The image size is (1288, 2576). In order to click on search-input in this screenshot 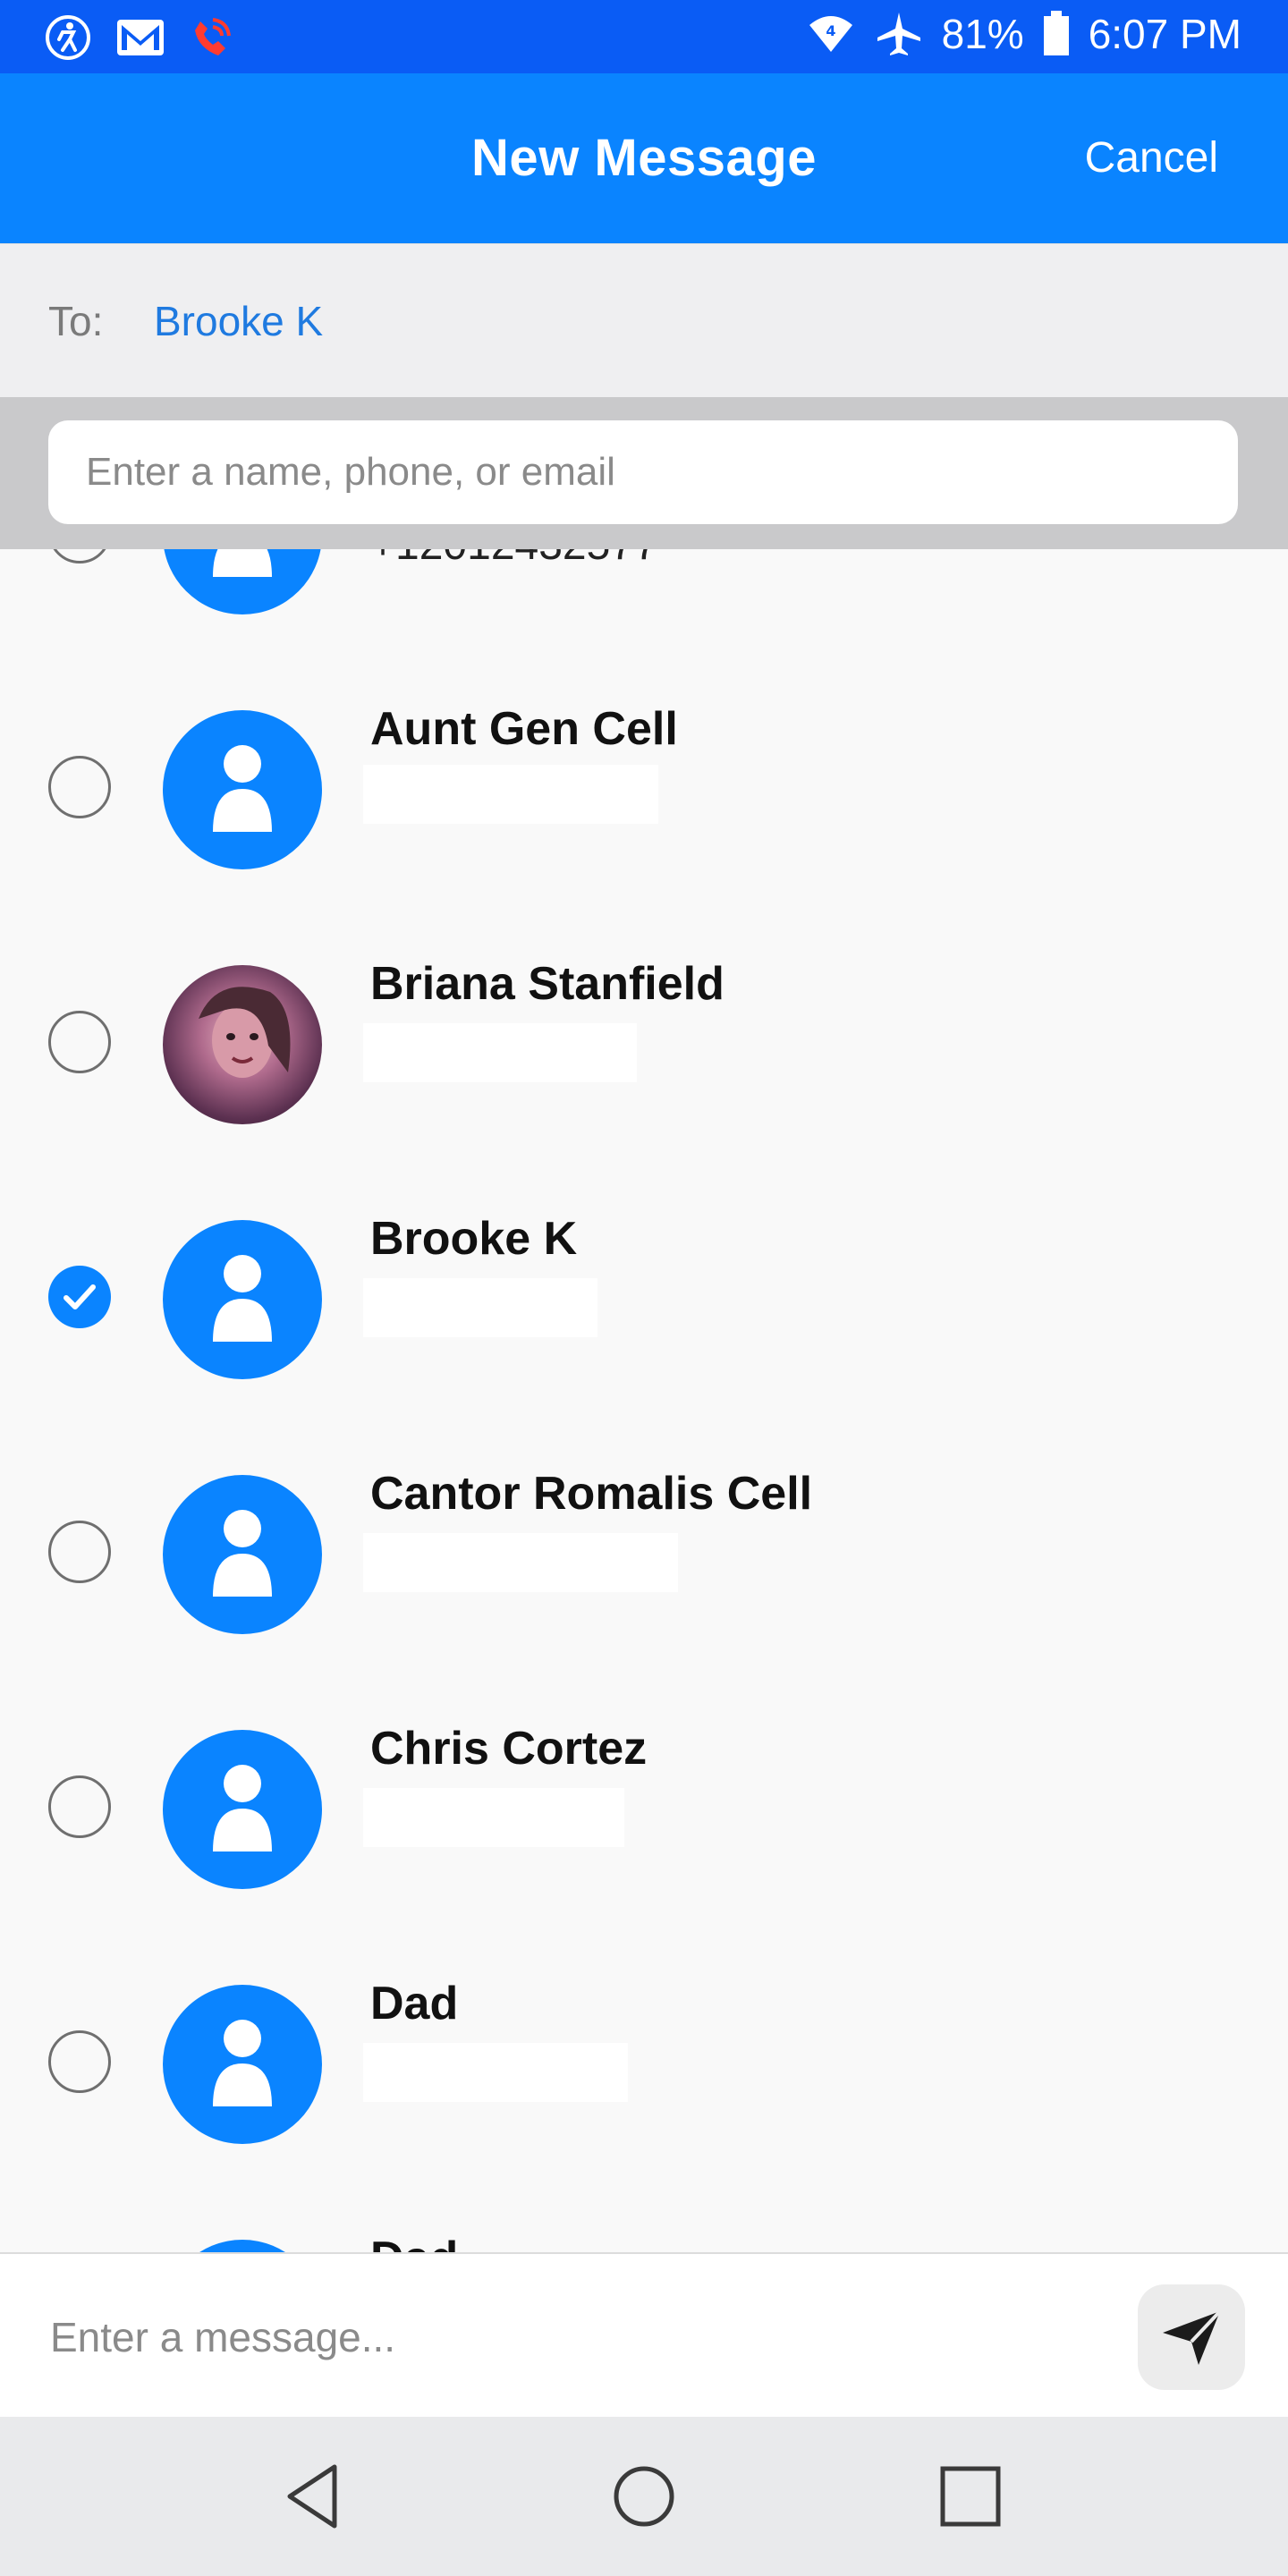, I will do `click(643, 472)`.